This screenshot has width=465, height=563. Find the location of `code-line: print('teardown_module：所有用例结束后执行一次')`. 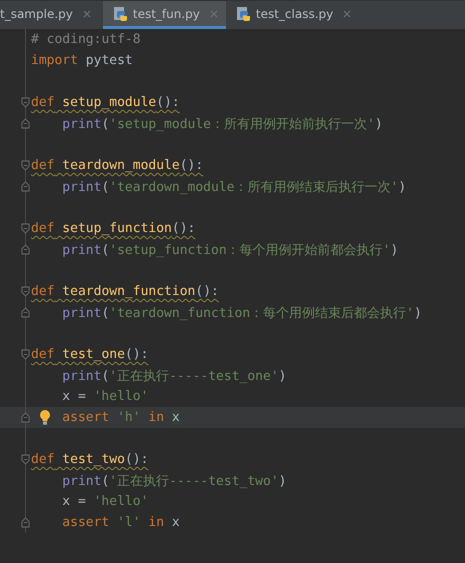

code-line: print('teardown_module：所有用例结束后执行一次') is located at coordinates (234, 187).